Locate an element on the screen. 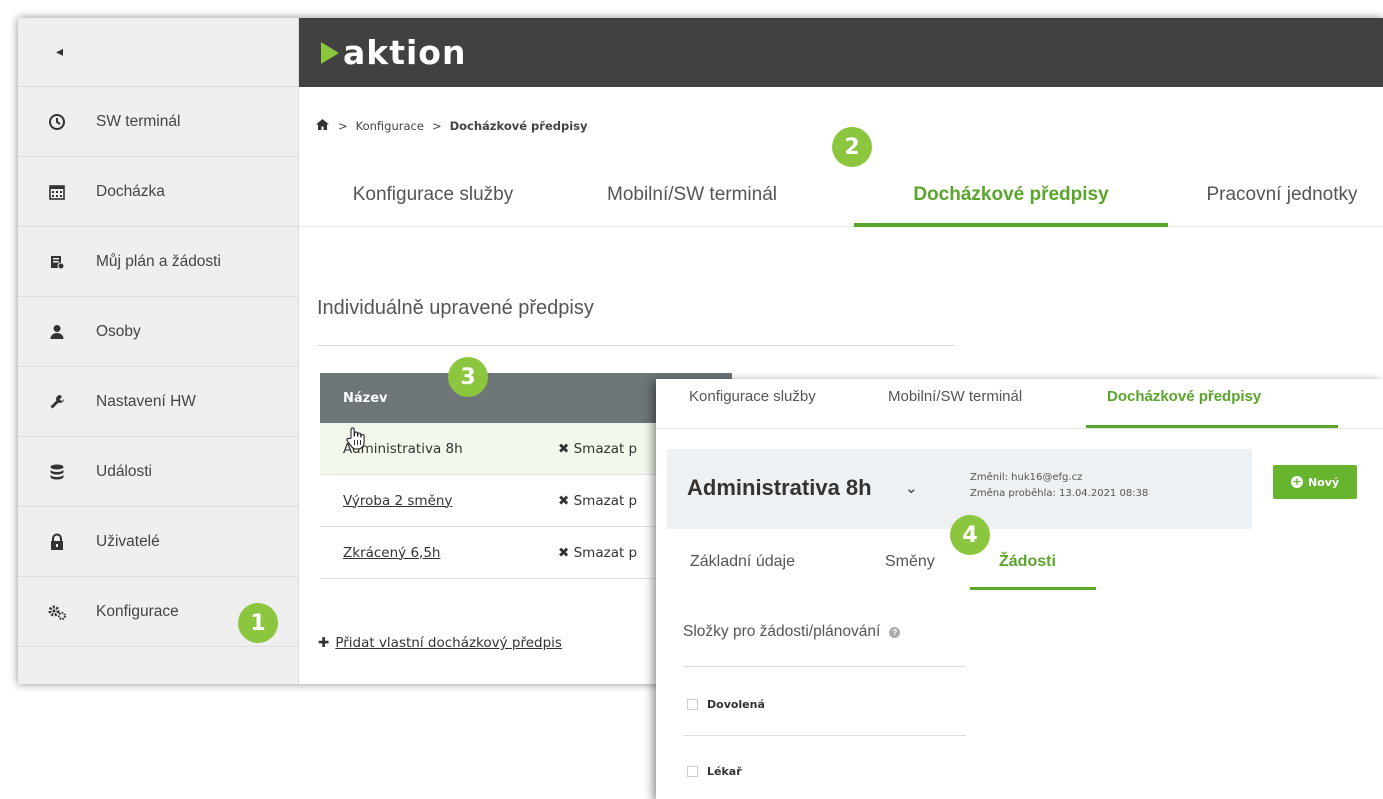 This screenshot has width=1383, height=799. aktion-logo: aktion is located at coordinates (393, 52).